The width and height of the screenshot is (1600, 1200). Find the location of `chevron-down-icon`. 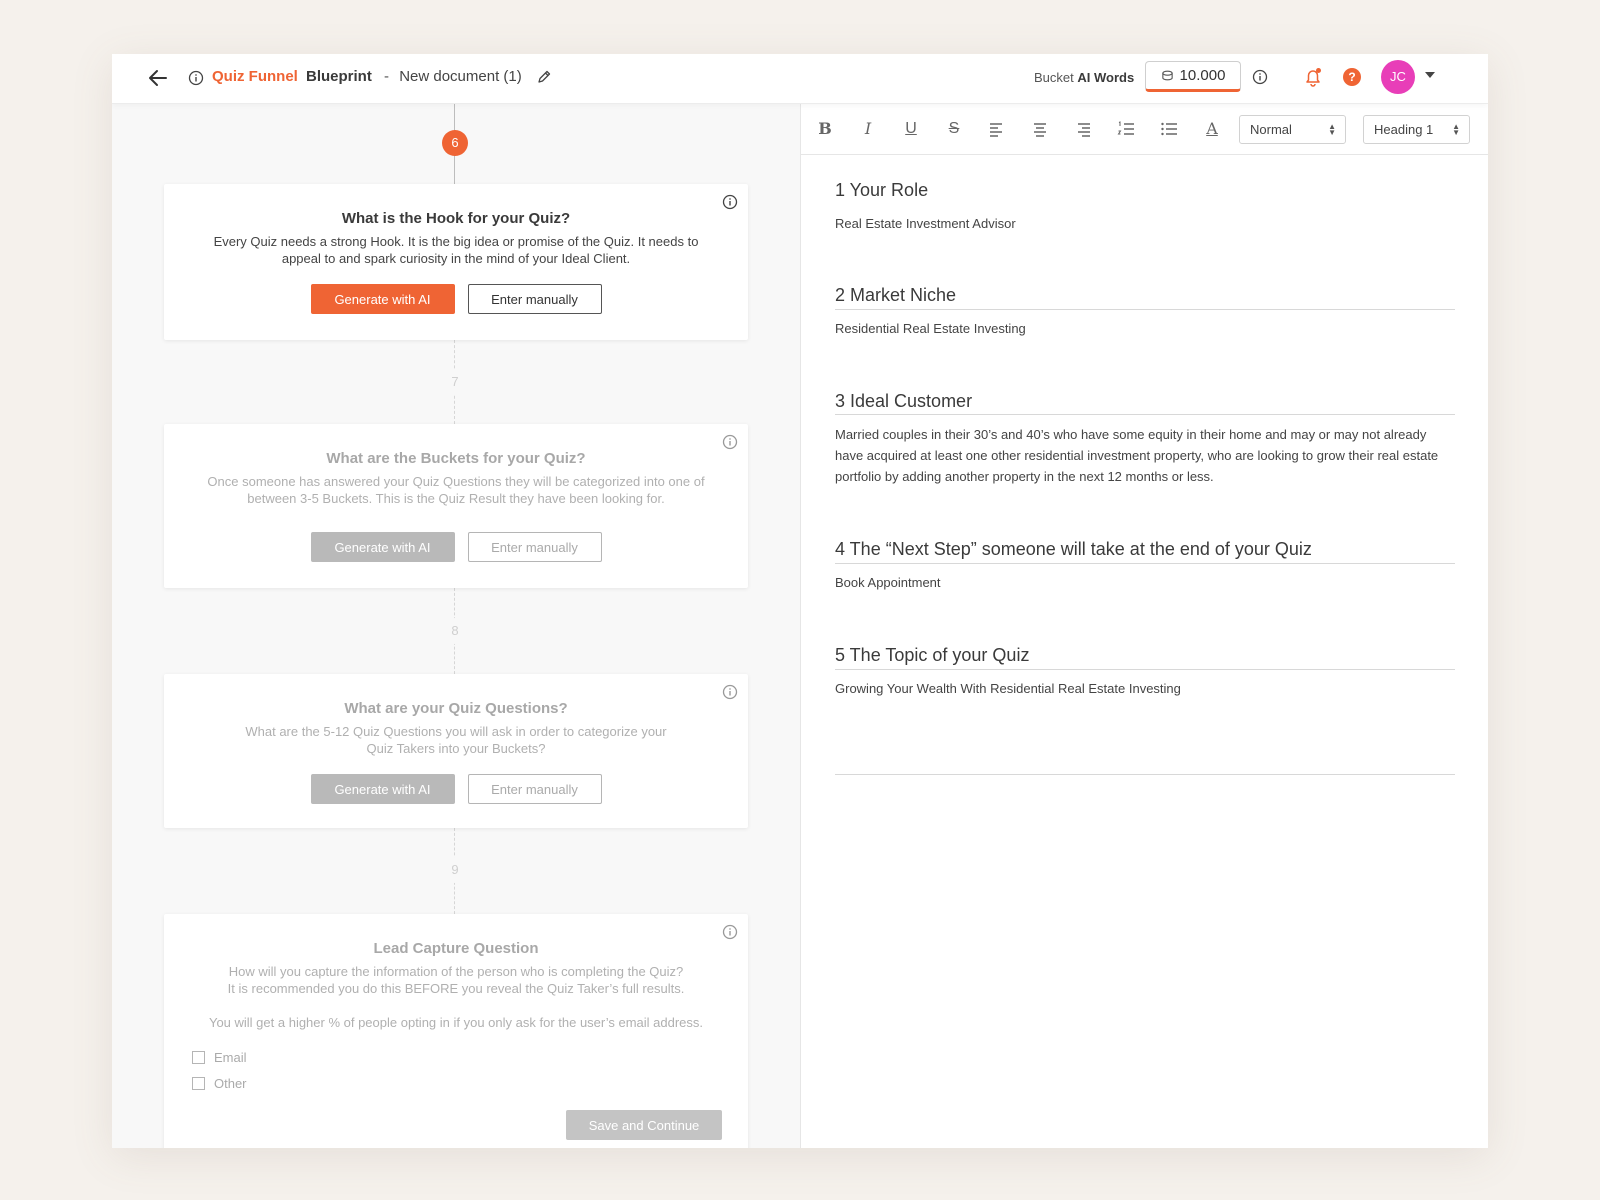

chevron-down-icon is located at coordinates (1430, 75).